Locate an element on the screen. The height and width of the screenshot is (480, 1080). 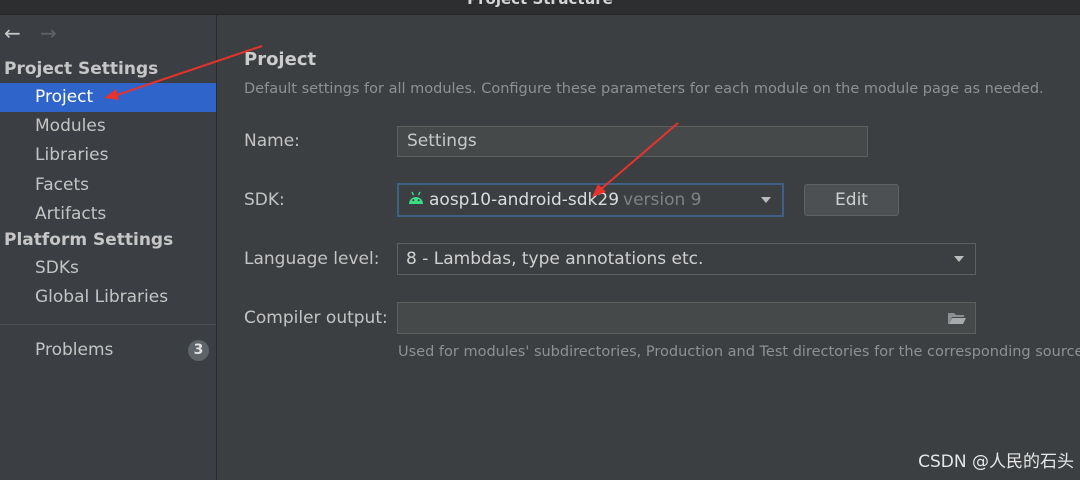
sidebar-item-label: SDKs is located at coordinates (57, 268).